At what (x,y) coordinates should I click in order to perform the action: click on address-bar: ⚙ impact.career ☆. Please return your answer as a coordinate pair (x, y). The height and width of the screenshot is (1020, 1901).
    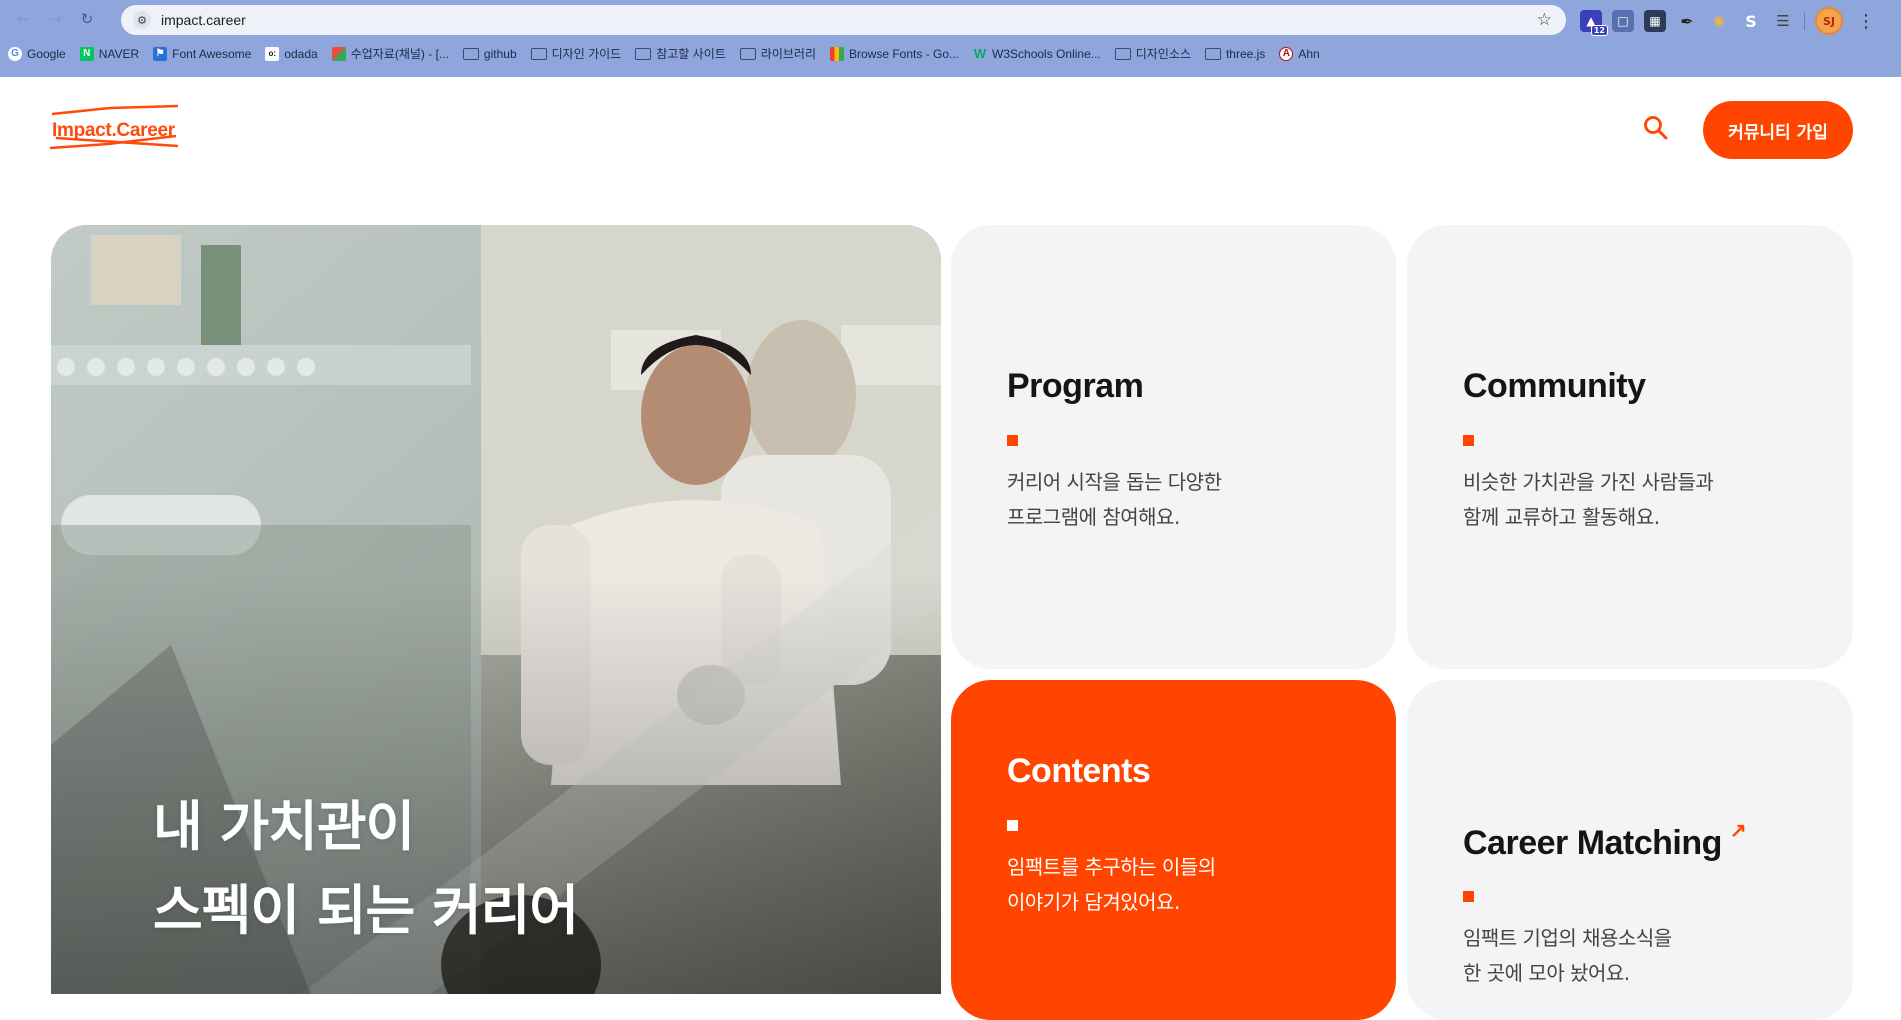
    Looking at the image, I should click on (843, 20).